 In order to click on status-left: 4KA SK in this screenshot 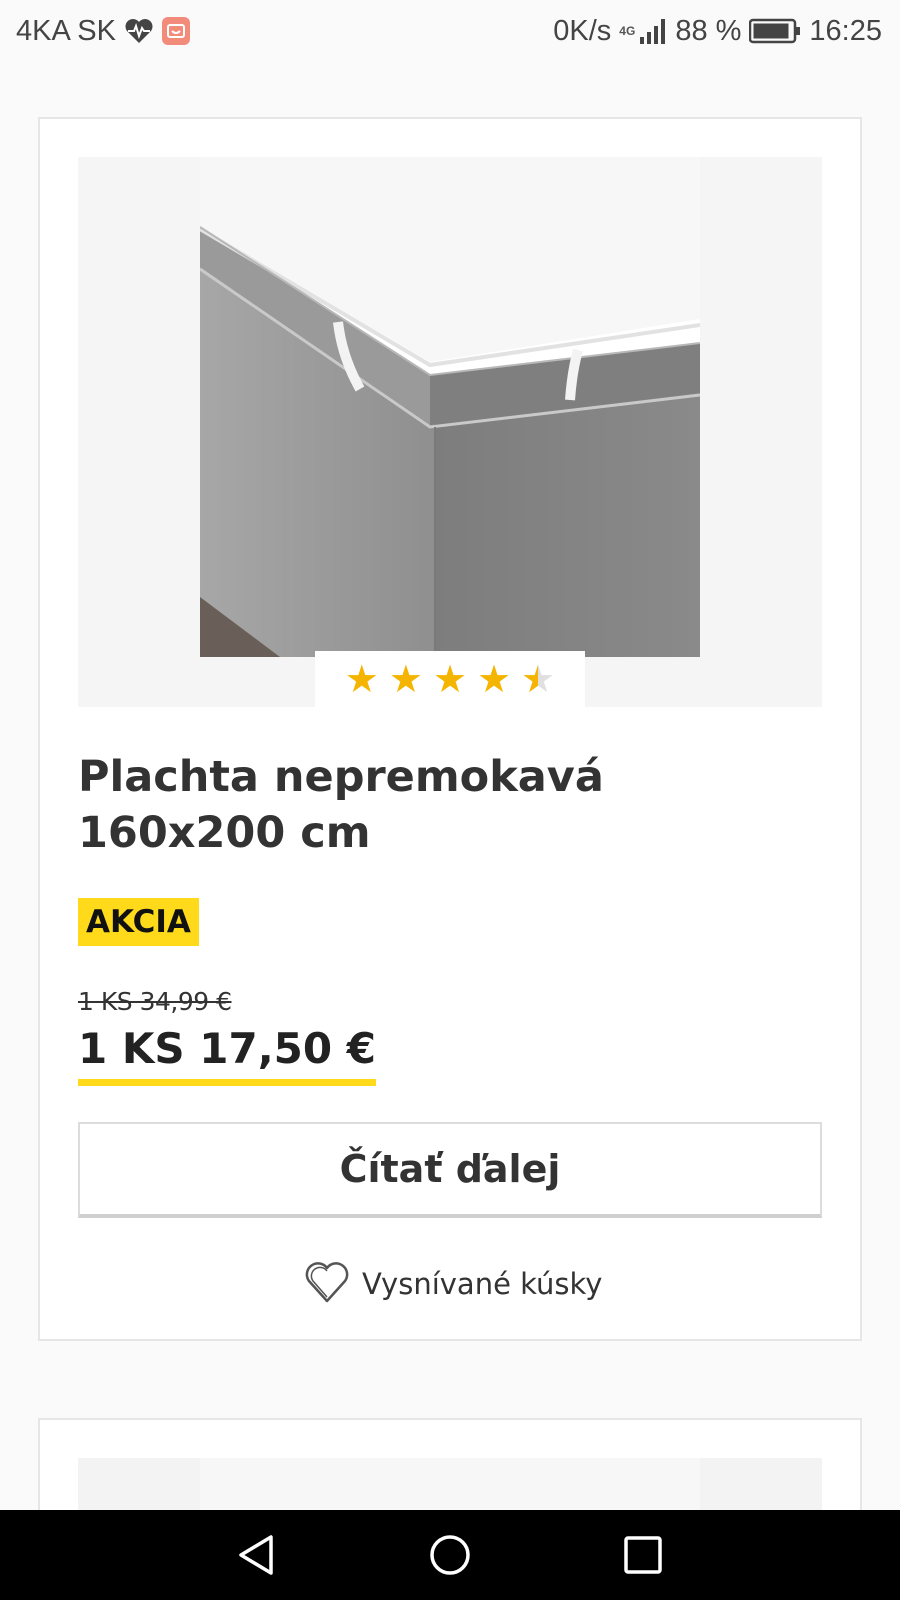, I will do `click(103, 31)`.